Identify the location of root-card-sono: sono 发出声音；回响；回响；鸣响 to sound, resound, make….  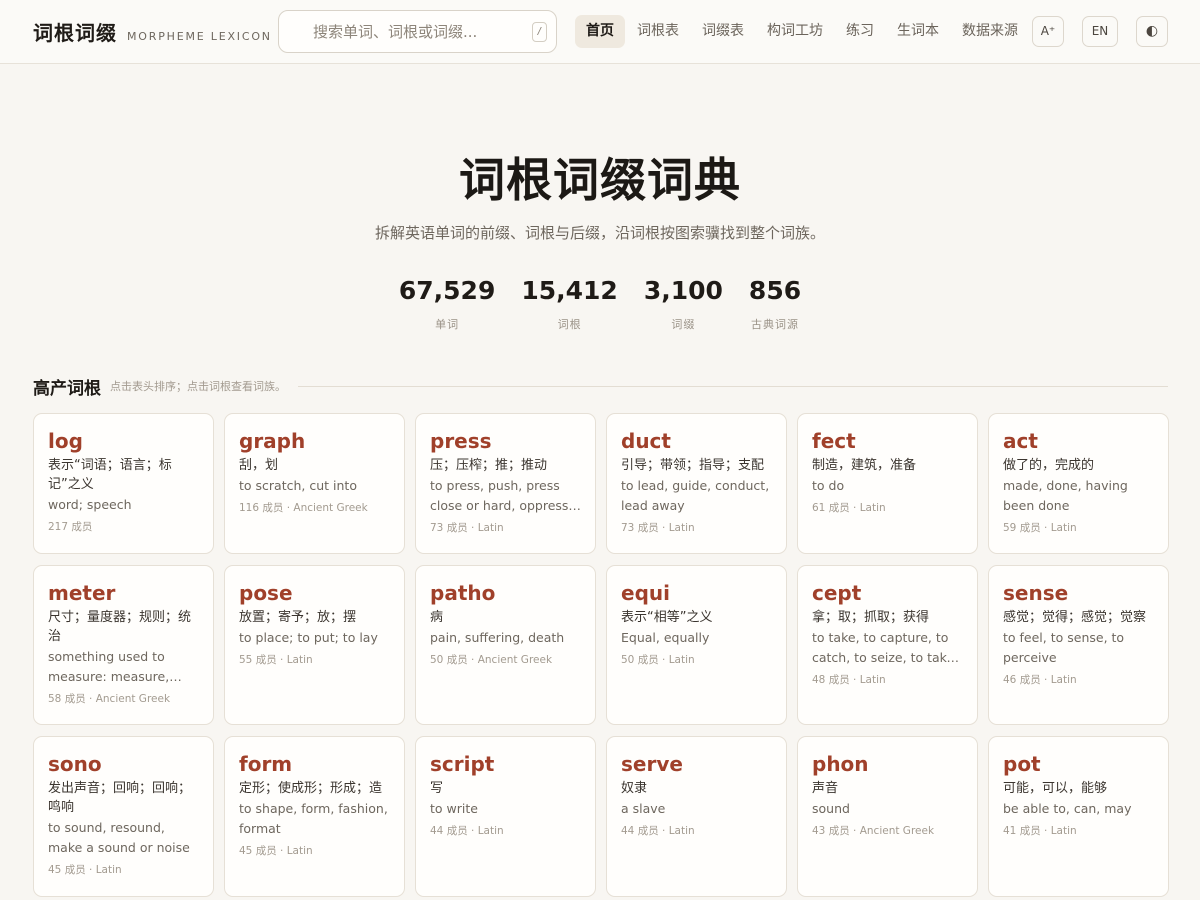
(123, 816).